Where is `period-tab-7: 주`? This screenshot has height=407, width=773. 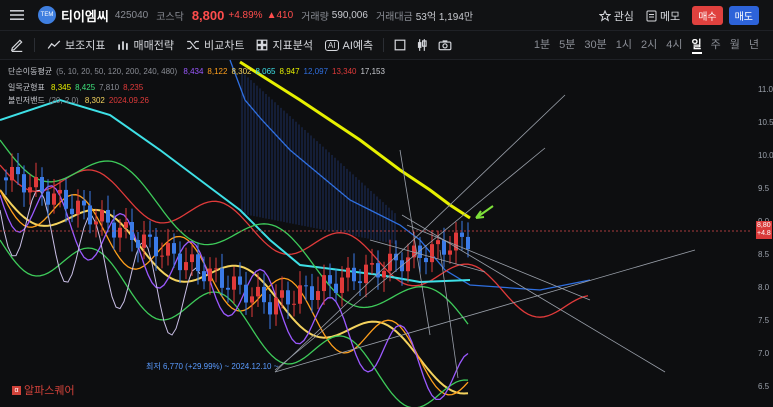 period-tab-7: 주 is located at coordinates (716, 45).